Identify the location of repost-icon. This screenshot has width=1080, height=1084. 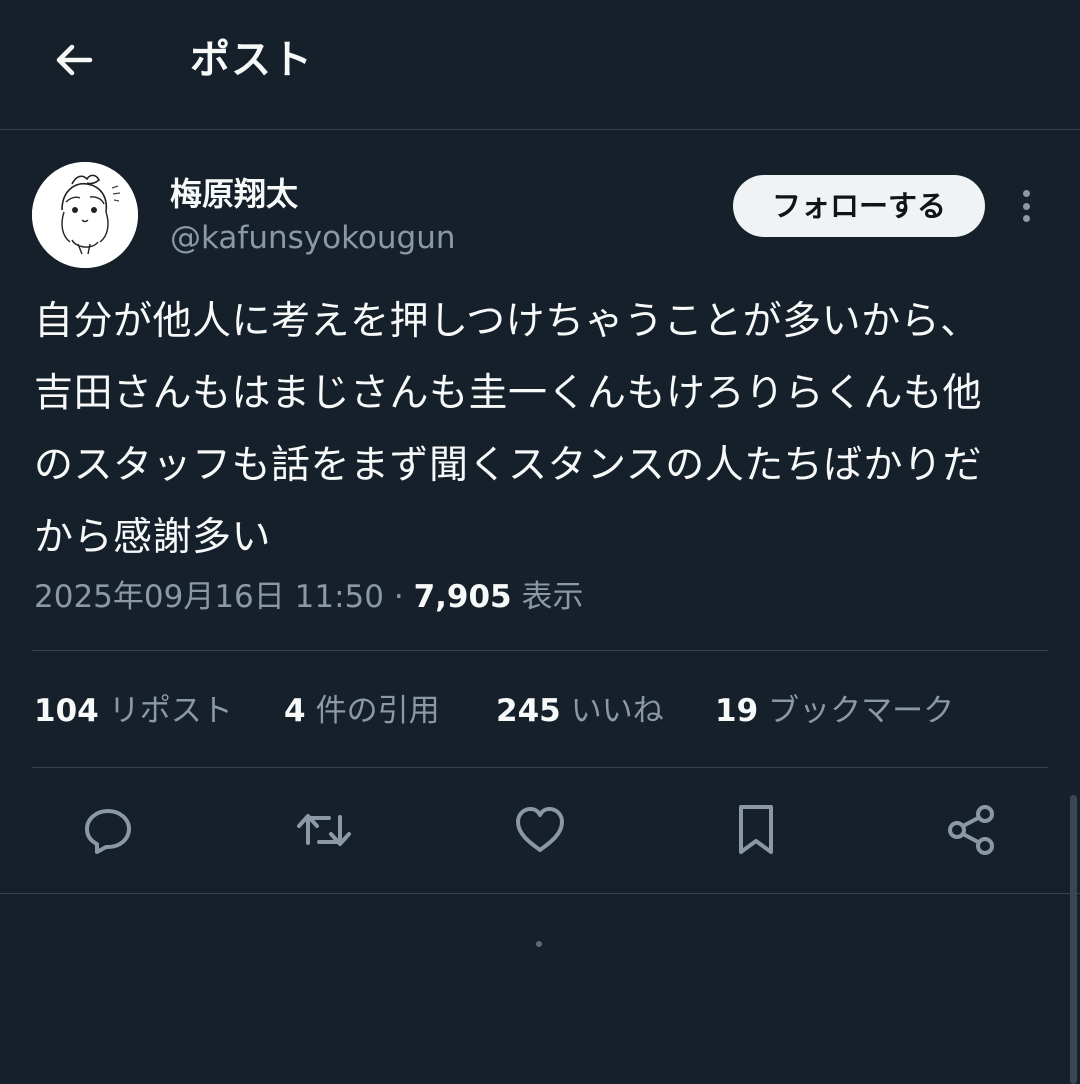
(324, 830).